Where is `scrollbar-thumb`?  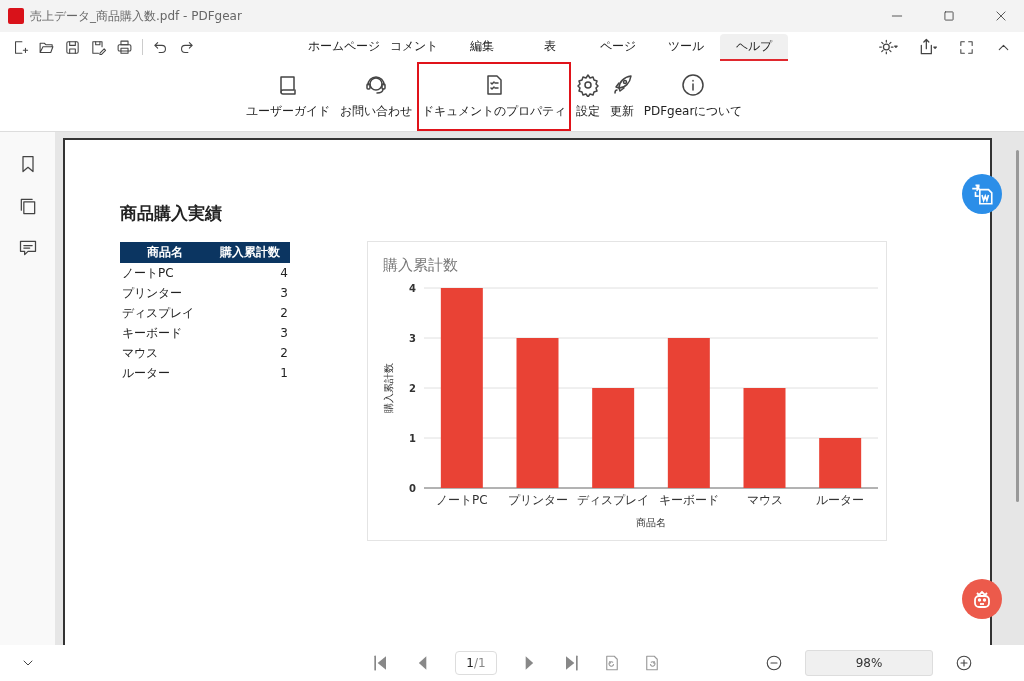
scrollbar-thumb is located at coordinates (1017, 326).